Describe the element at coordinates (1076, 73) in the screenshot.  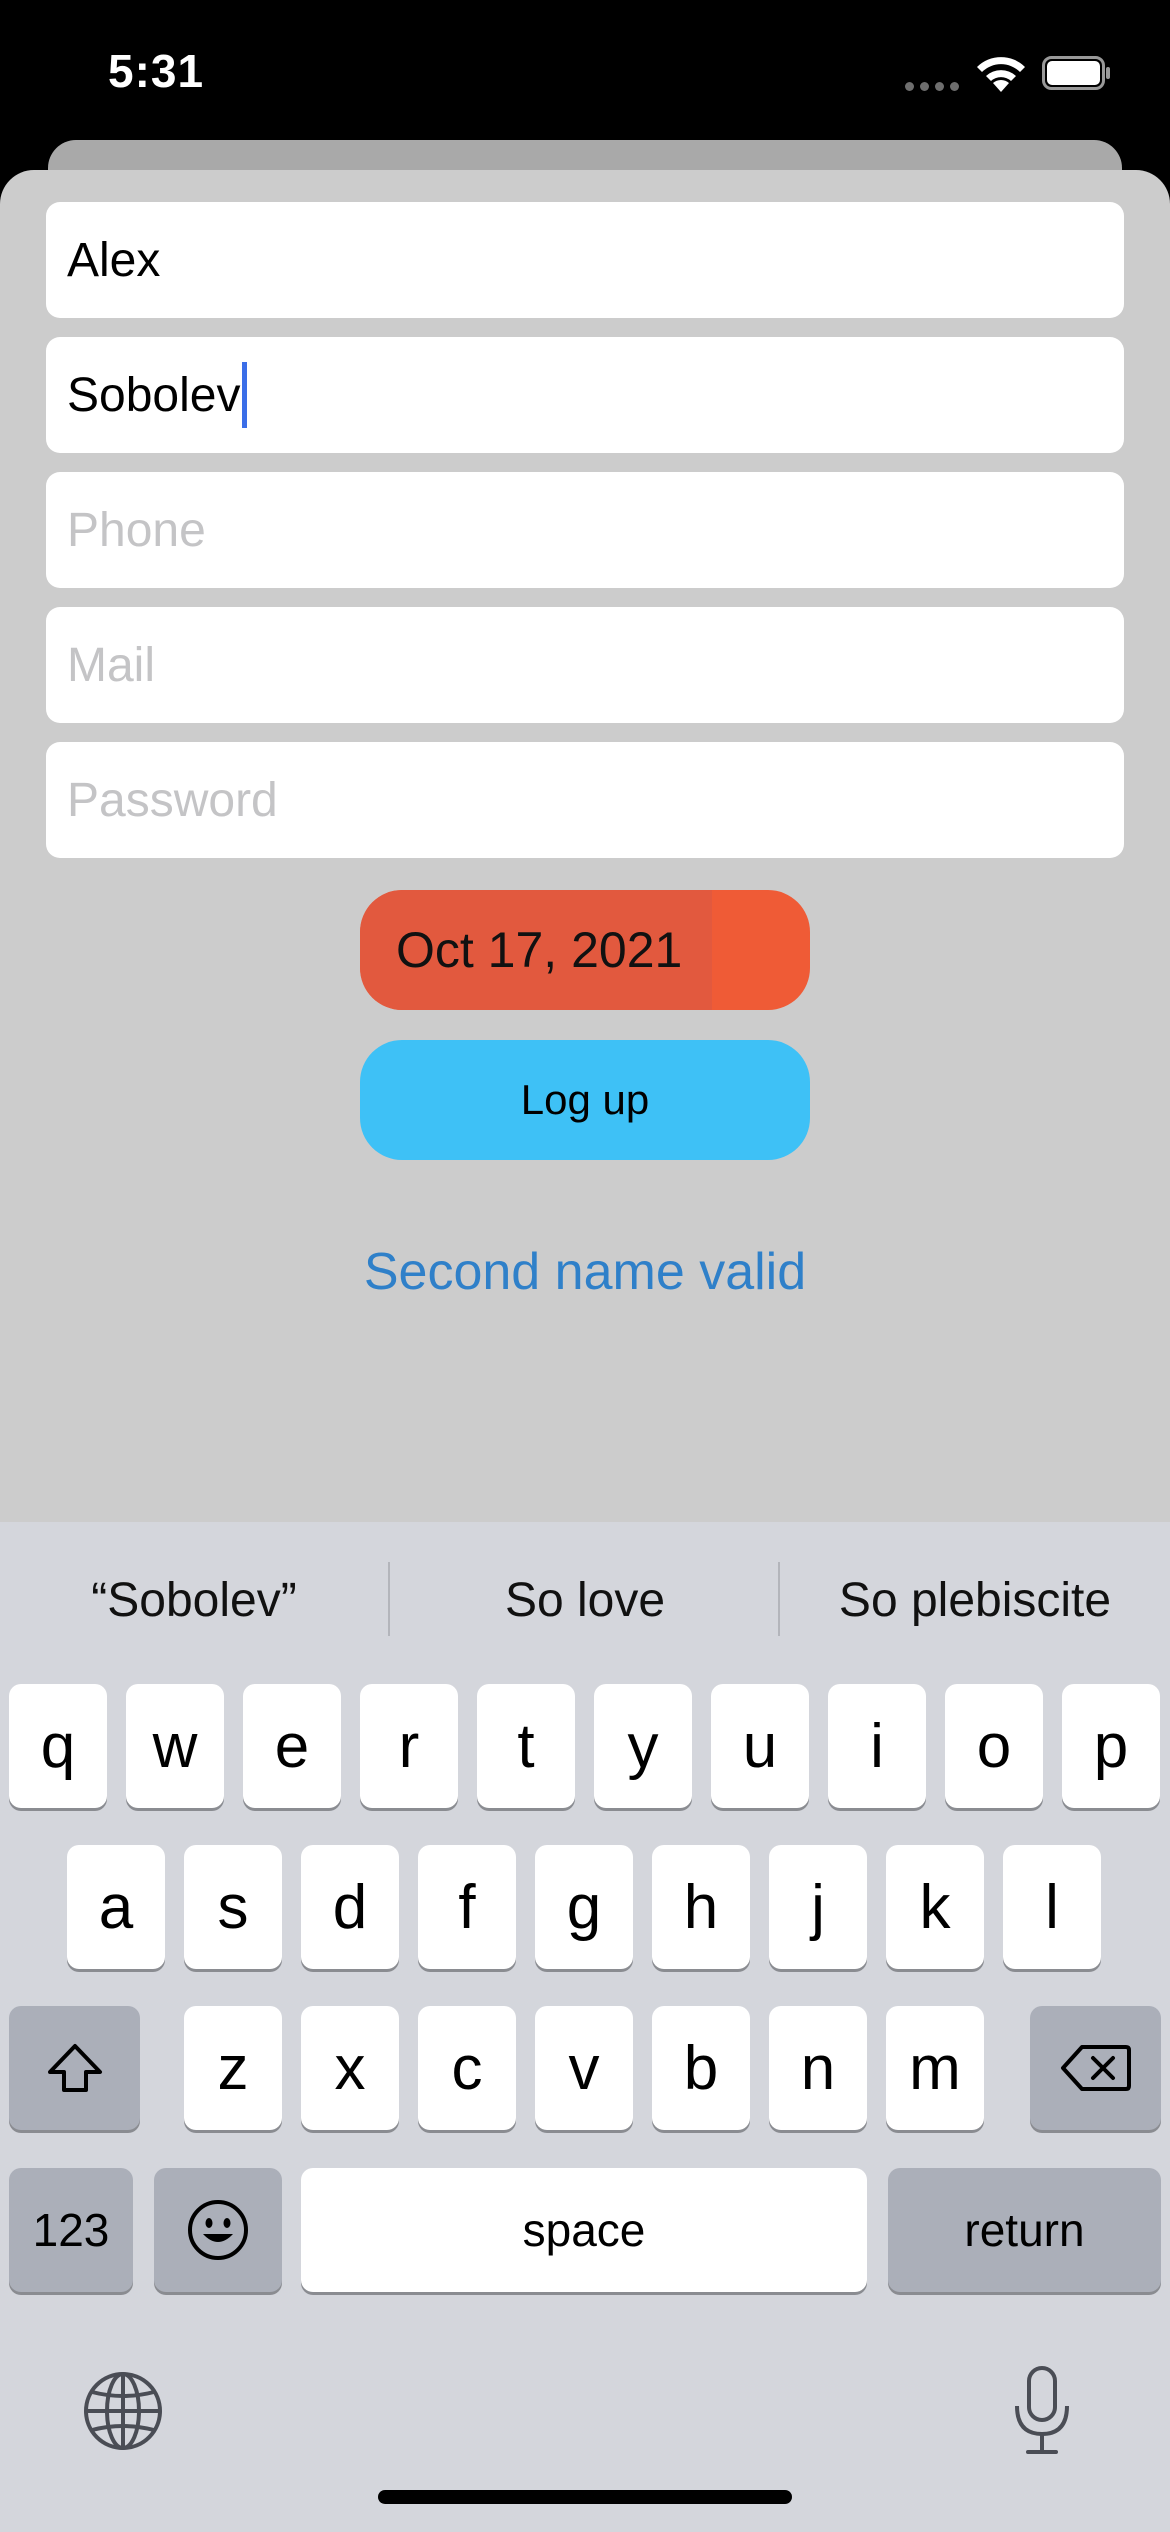
I see `battery-icon` at that location.